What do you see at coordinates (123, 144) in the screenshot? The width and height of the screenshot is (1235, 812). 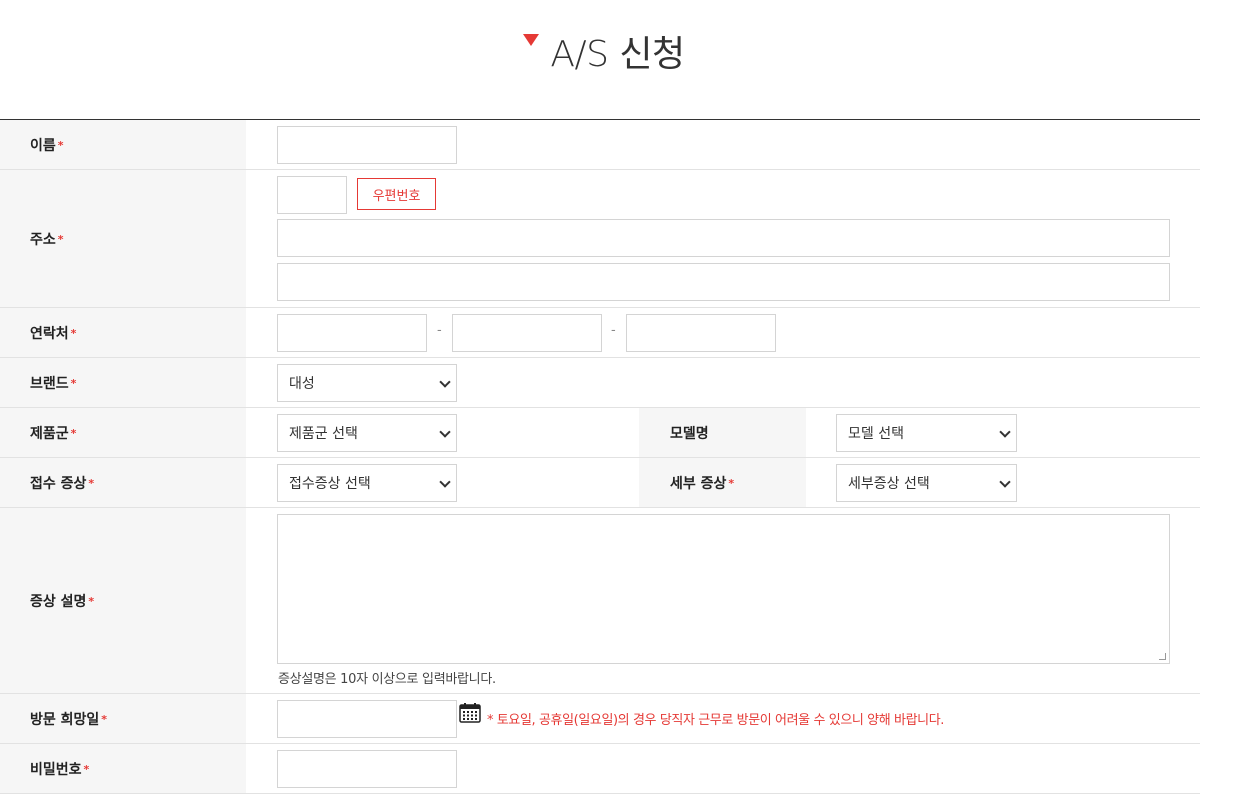 I see `name-label: 이름 *` at bounding box center [123, 144].